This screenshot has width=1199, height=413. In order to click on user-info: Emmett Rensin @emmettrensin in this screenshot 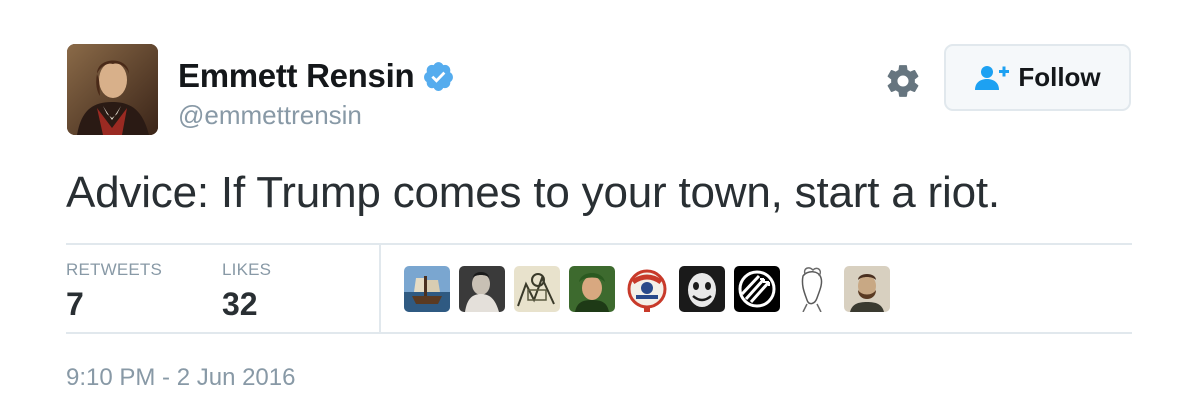, I will do `click(316, 93)`.